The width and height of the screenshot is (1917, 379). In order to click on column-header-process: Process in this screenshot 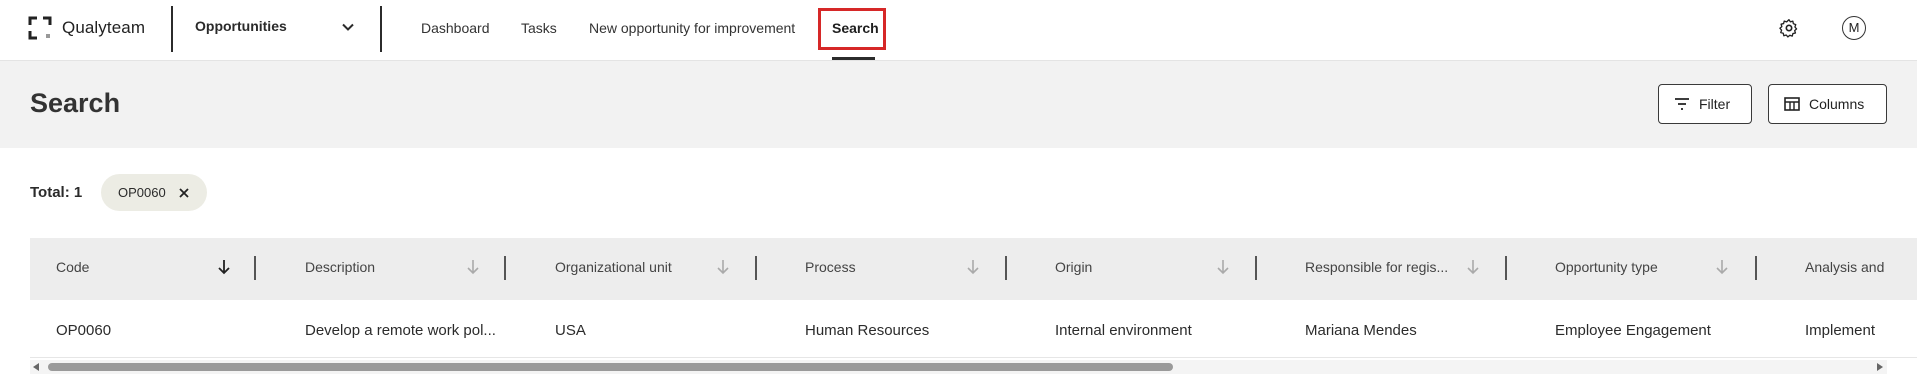, I will do `click(830, 267)`.